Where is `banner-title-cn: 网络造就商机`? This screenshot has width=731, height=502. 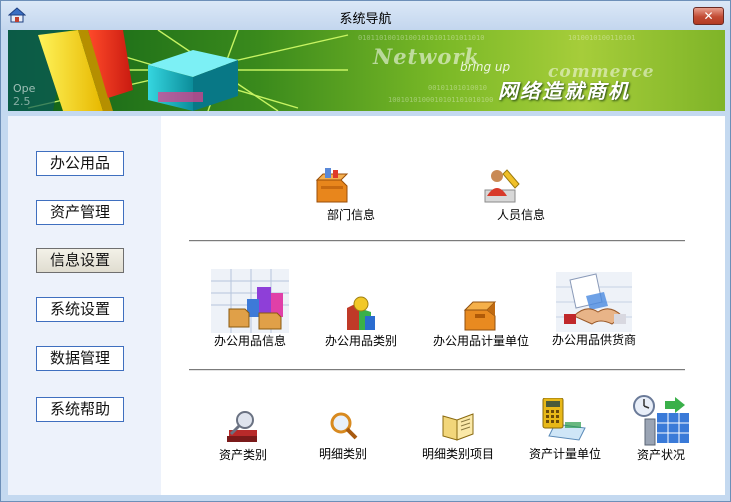 banner-title-cn: 网络造就商机 is located at coordinates (564, 91).